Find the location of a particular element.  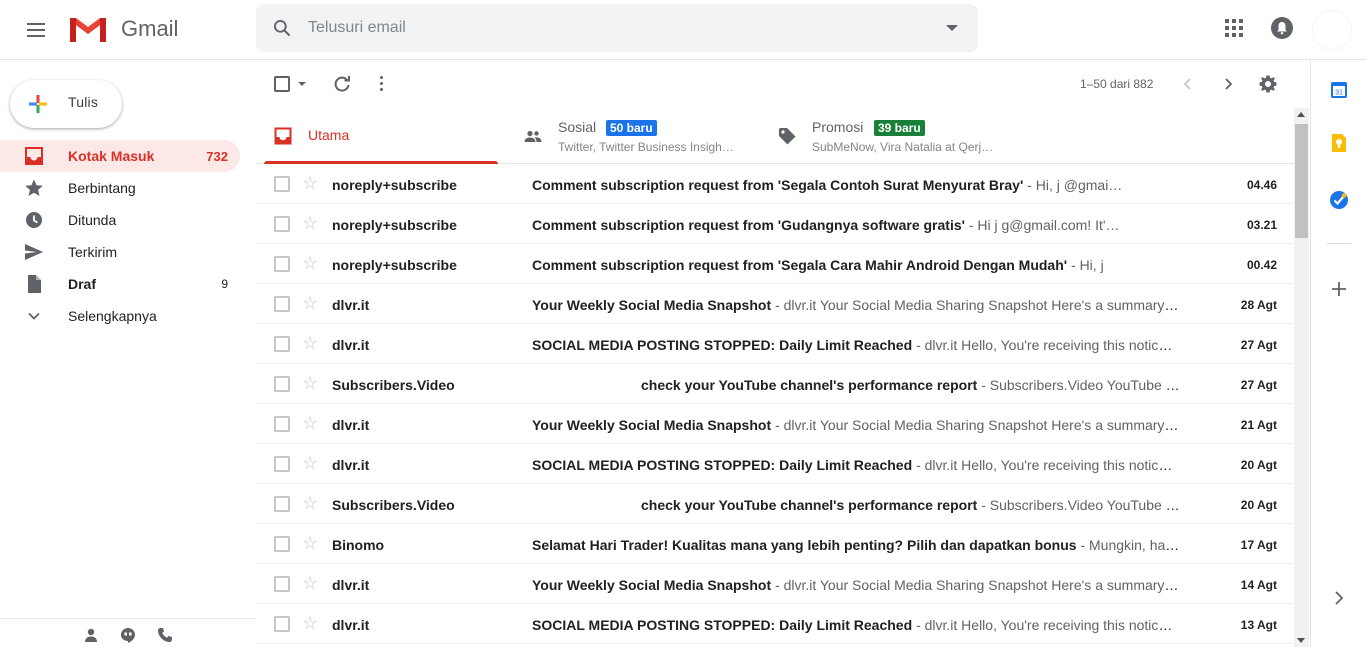

tab-primary: Utama is located at coordinates (381, 136).